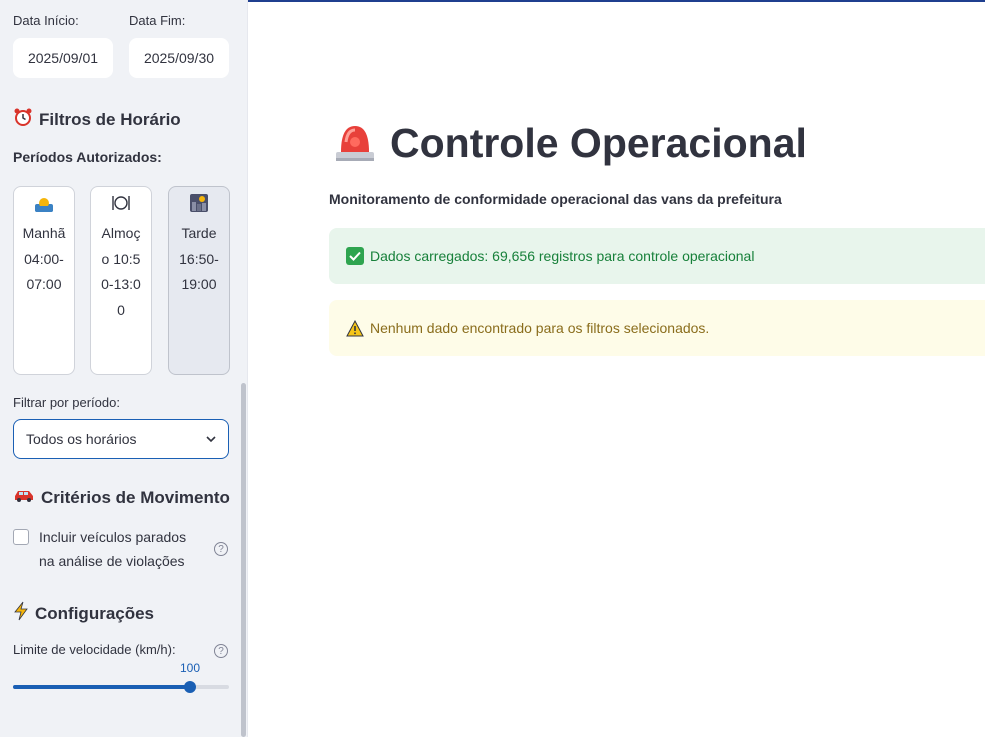 Image resolution: width=985 pixels, height=737 pixels. I want to click on sidebar-scrollbar, so click(243, 560).